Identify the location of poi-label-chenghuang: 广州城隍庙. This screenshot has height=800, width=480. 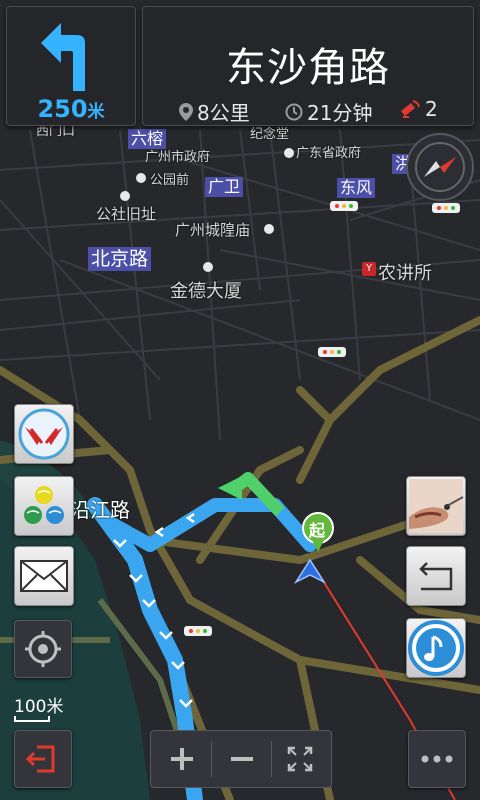
(213, 230).